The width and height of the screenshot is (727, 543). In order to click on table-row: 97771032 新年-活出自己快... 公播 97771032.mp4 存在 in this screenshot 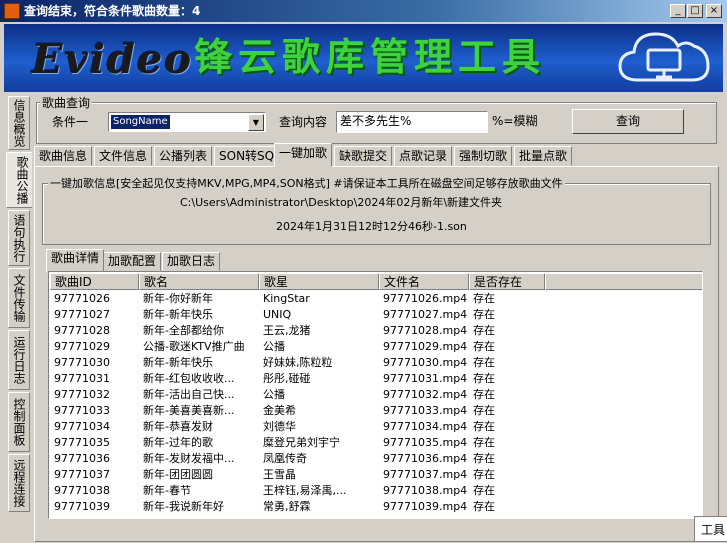, I will do `click(376, 395)`.